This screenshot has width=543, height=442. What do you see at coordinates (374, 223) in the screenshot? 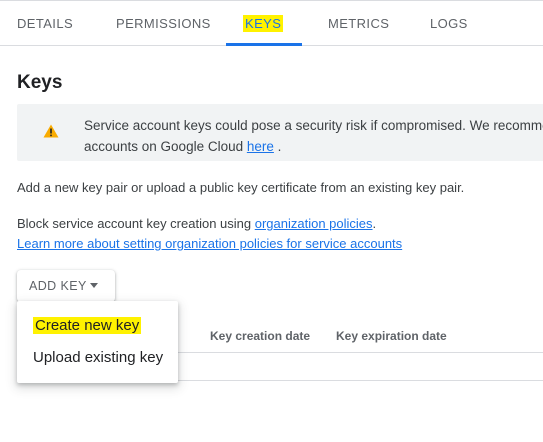
I see `block-suffix: .` at bounding box center [374, 223].